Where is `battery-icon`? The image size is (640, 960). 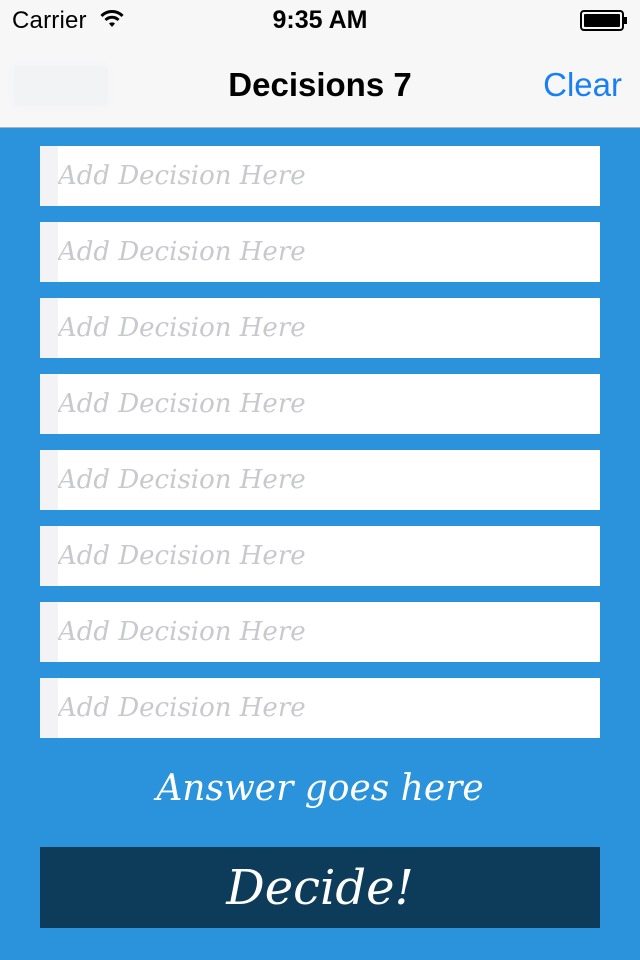 battery-icon is located at coordinates (604, 20).